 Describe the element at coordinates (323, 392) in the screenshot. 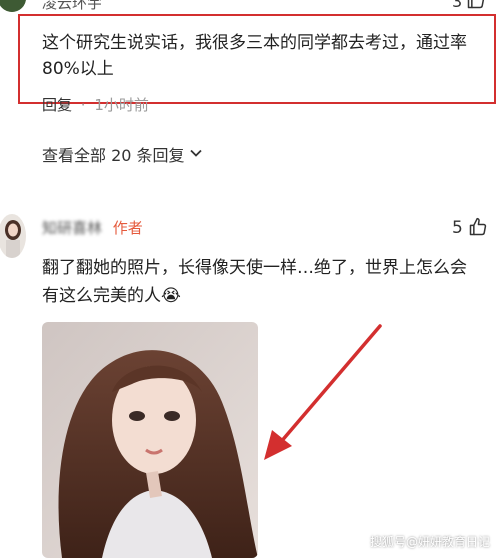

I see `arrow-annotation` at that location.